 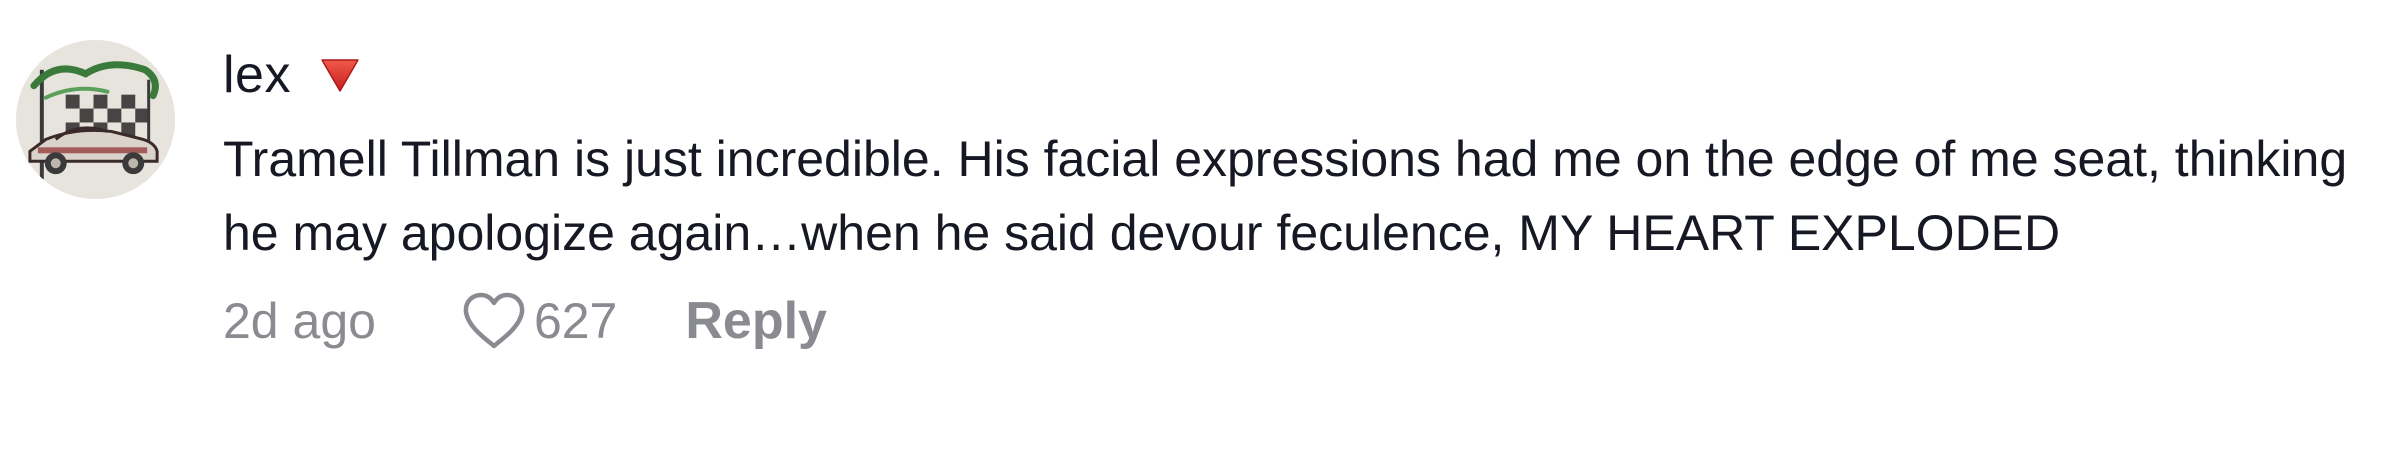 I want to click on timestamp: 2d ago, so click(x=299, y=321).